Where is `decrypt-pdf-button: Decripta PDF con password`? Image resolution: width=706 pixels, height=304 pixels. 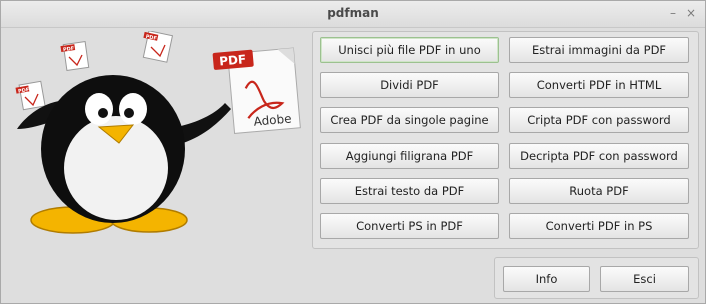 decrypt-pdf-button: Decripta PDF con password is located at coordinates (599, 156).